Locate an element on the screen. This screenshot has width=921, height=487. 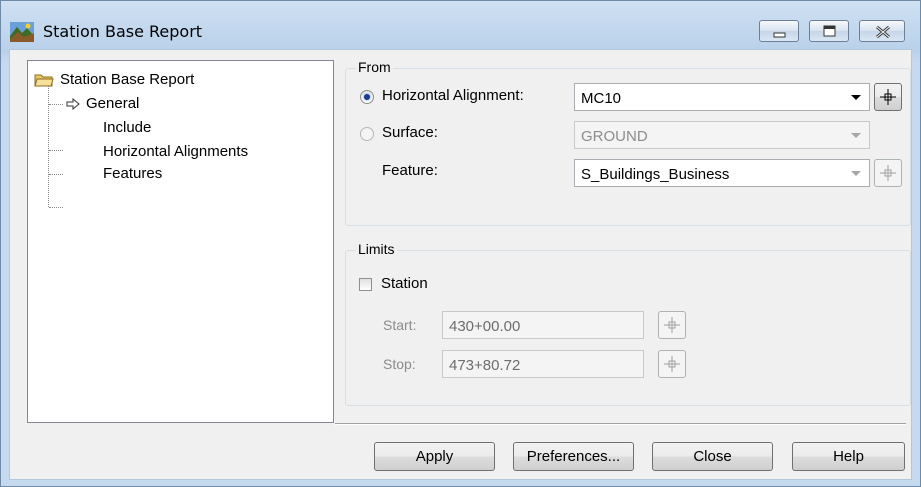
minimize-icon is located at coordinates (779, 35).